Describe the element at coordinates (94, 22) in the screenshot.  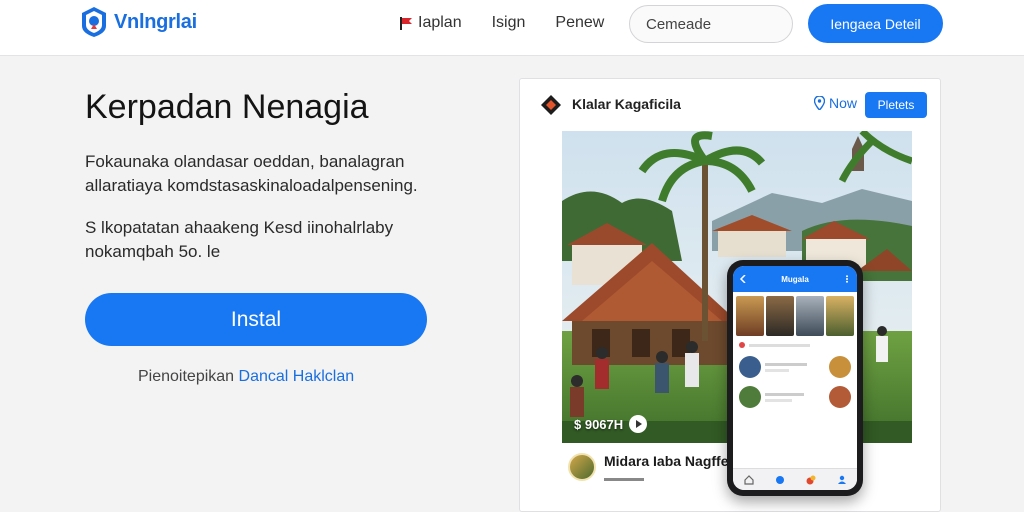
I see `shield-logo-icon` at that location.